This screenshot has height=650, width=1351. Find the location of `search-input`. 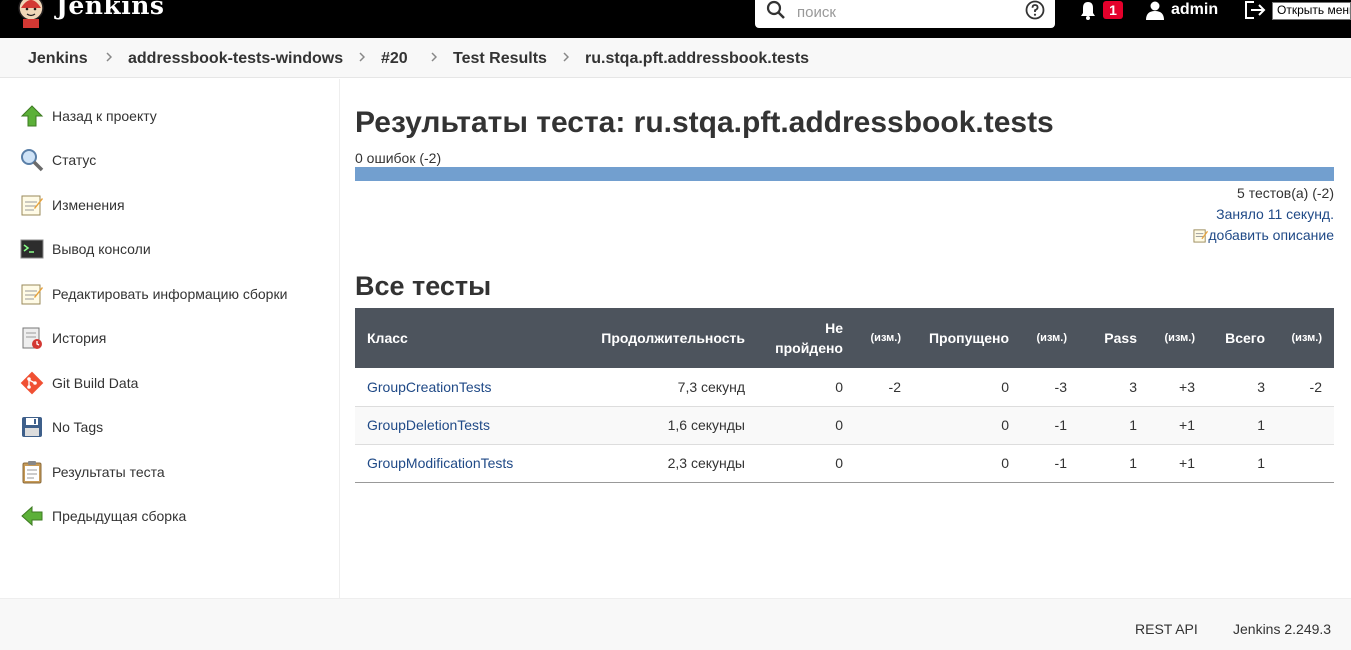

search-input is located at coordinates (907, 12).